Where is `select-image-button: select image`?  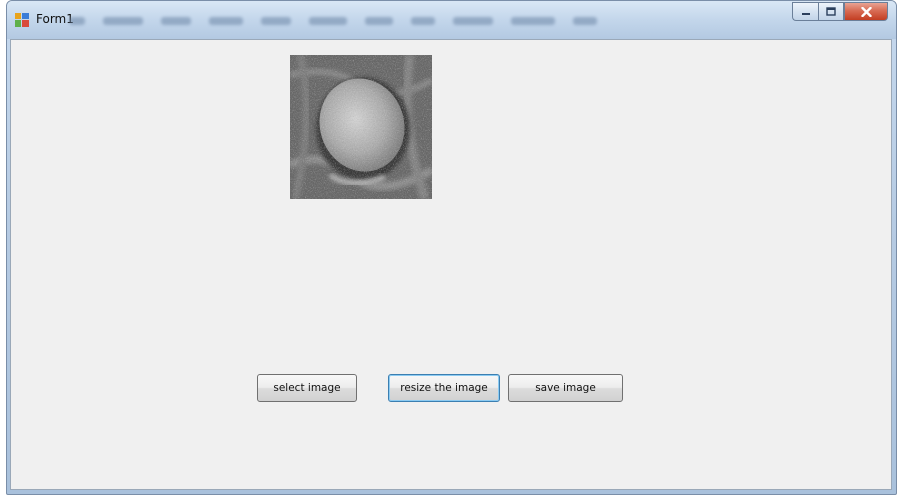 select-image-button: select image is located at coordinates (307, 388).